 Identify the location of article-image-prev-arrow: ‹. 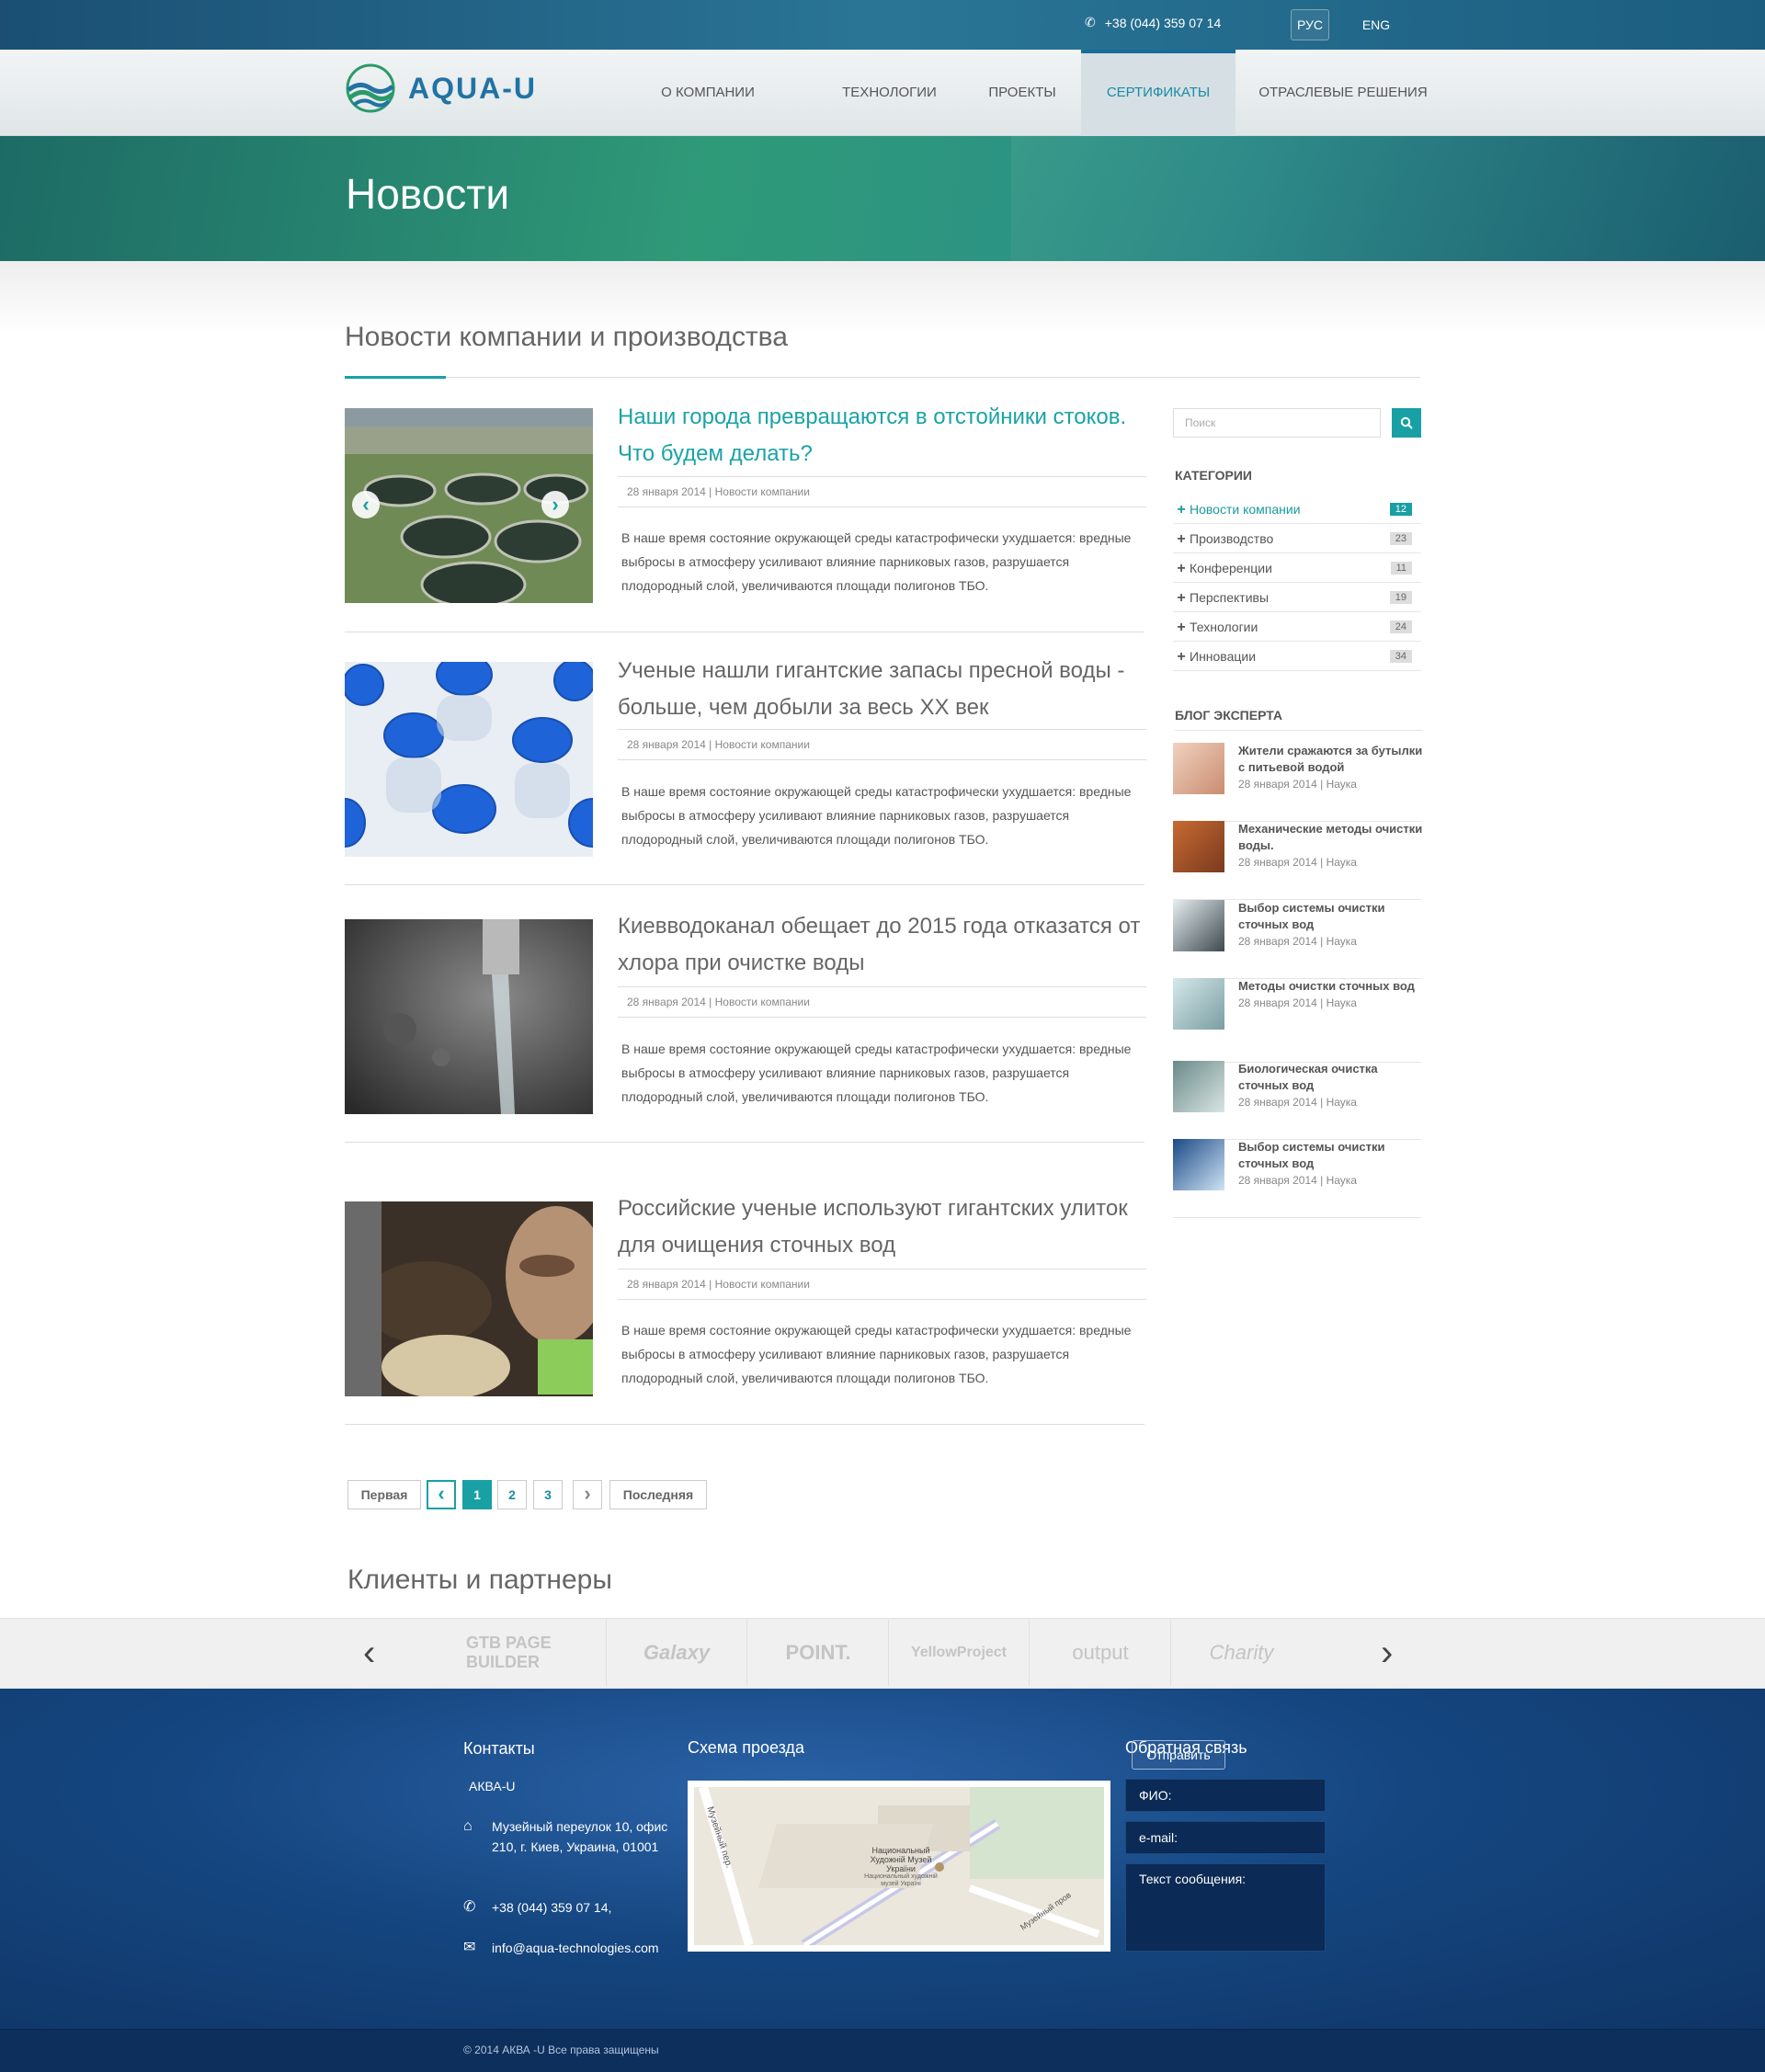
(366, 505).